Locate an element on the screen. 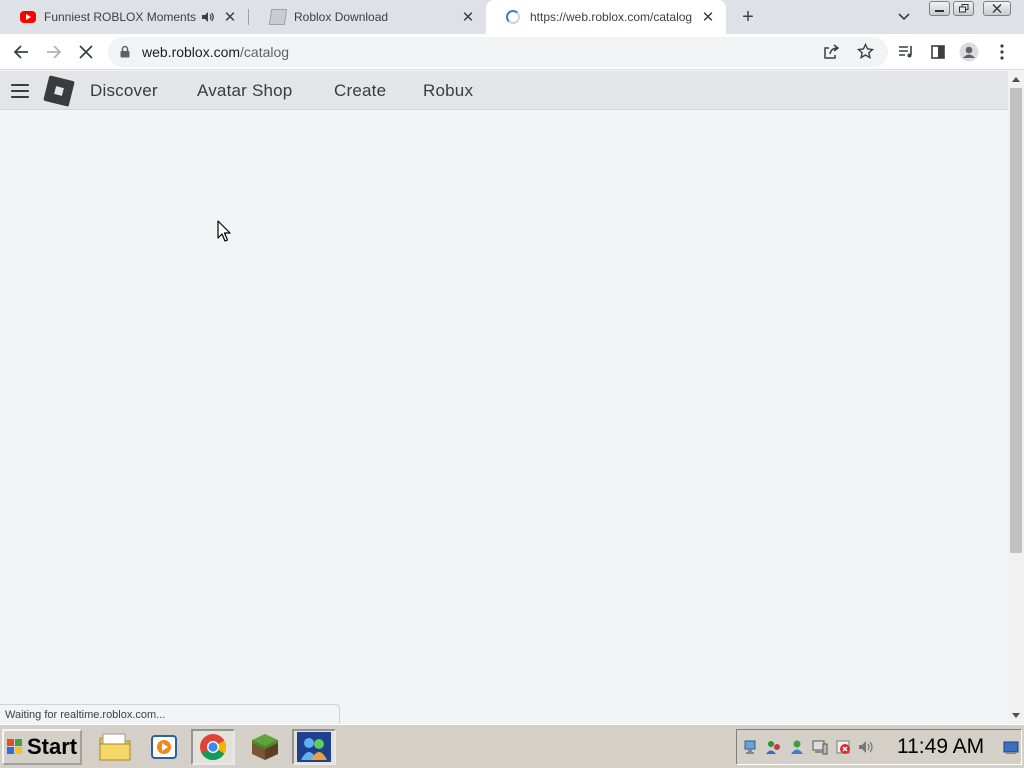  tab-funniest-roblox-moments: Funniest ROBLOX Moments of 2 ✕ is located at coordinates (124, 17).